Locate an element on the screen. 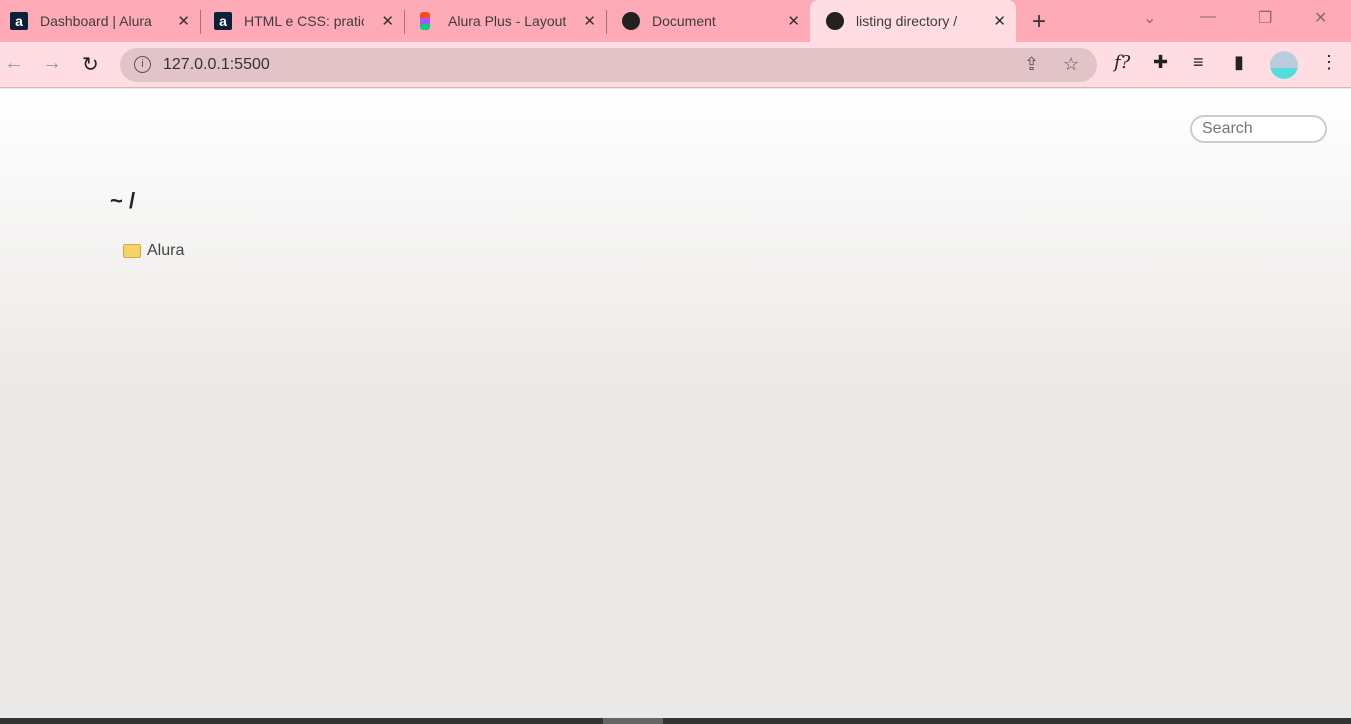  function-extension-icon: f? is located at coordinates (1122, 62).